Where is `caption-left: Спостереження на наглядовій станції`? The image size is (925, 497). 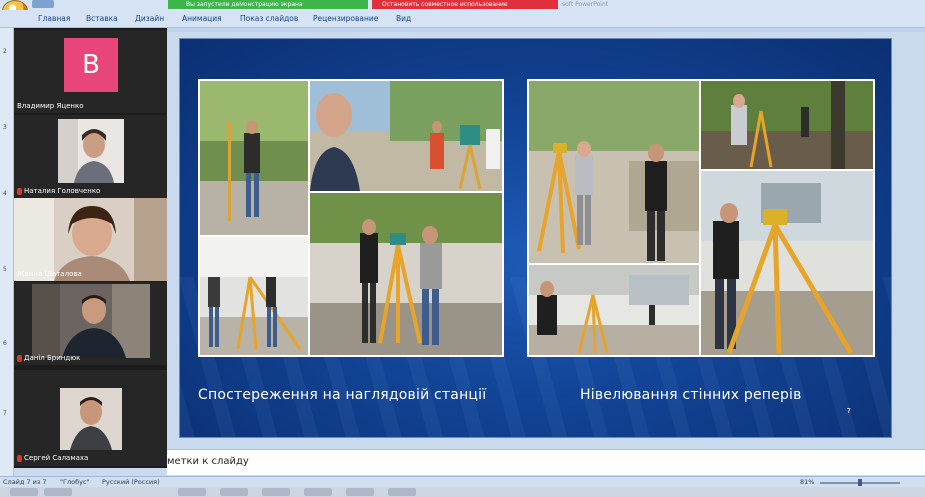
caption-left: Спостереження на наглядовій станції is located at coordinates (342, 395).